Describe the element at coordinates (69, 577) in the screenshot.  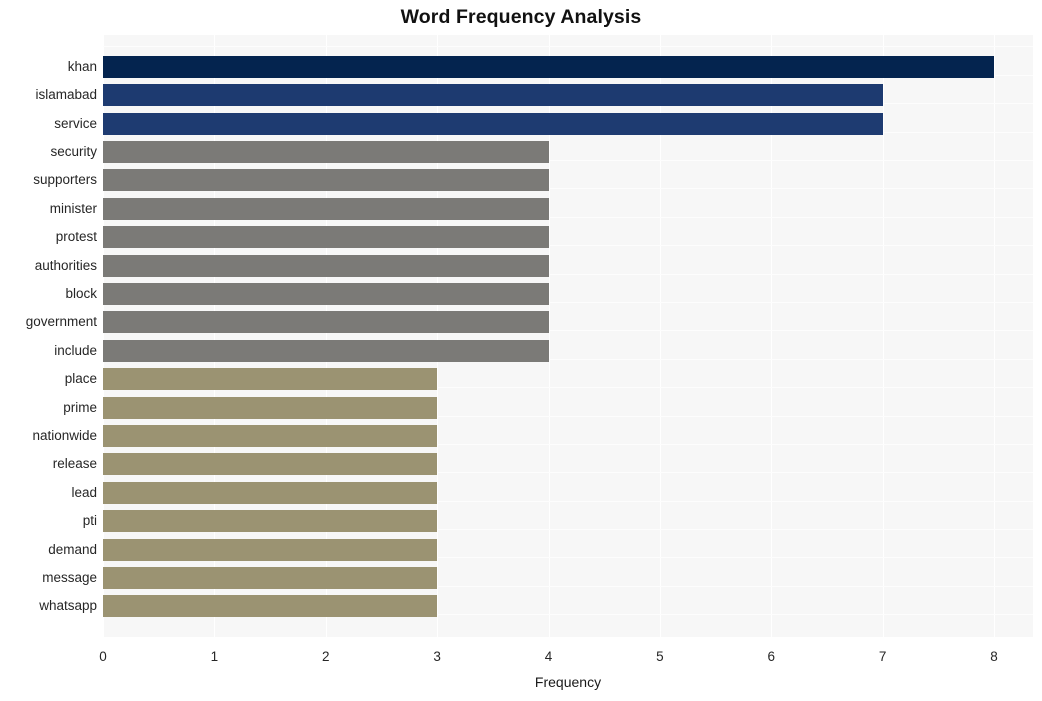
I see `y-tick-label-message: message` at that location.